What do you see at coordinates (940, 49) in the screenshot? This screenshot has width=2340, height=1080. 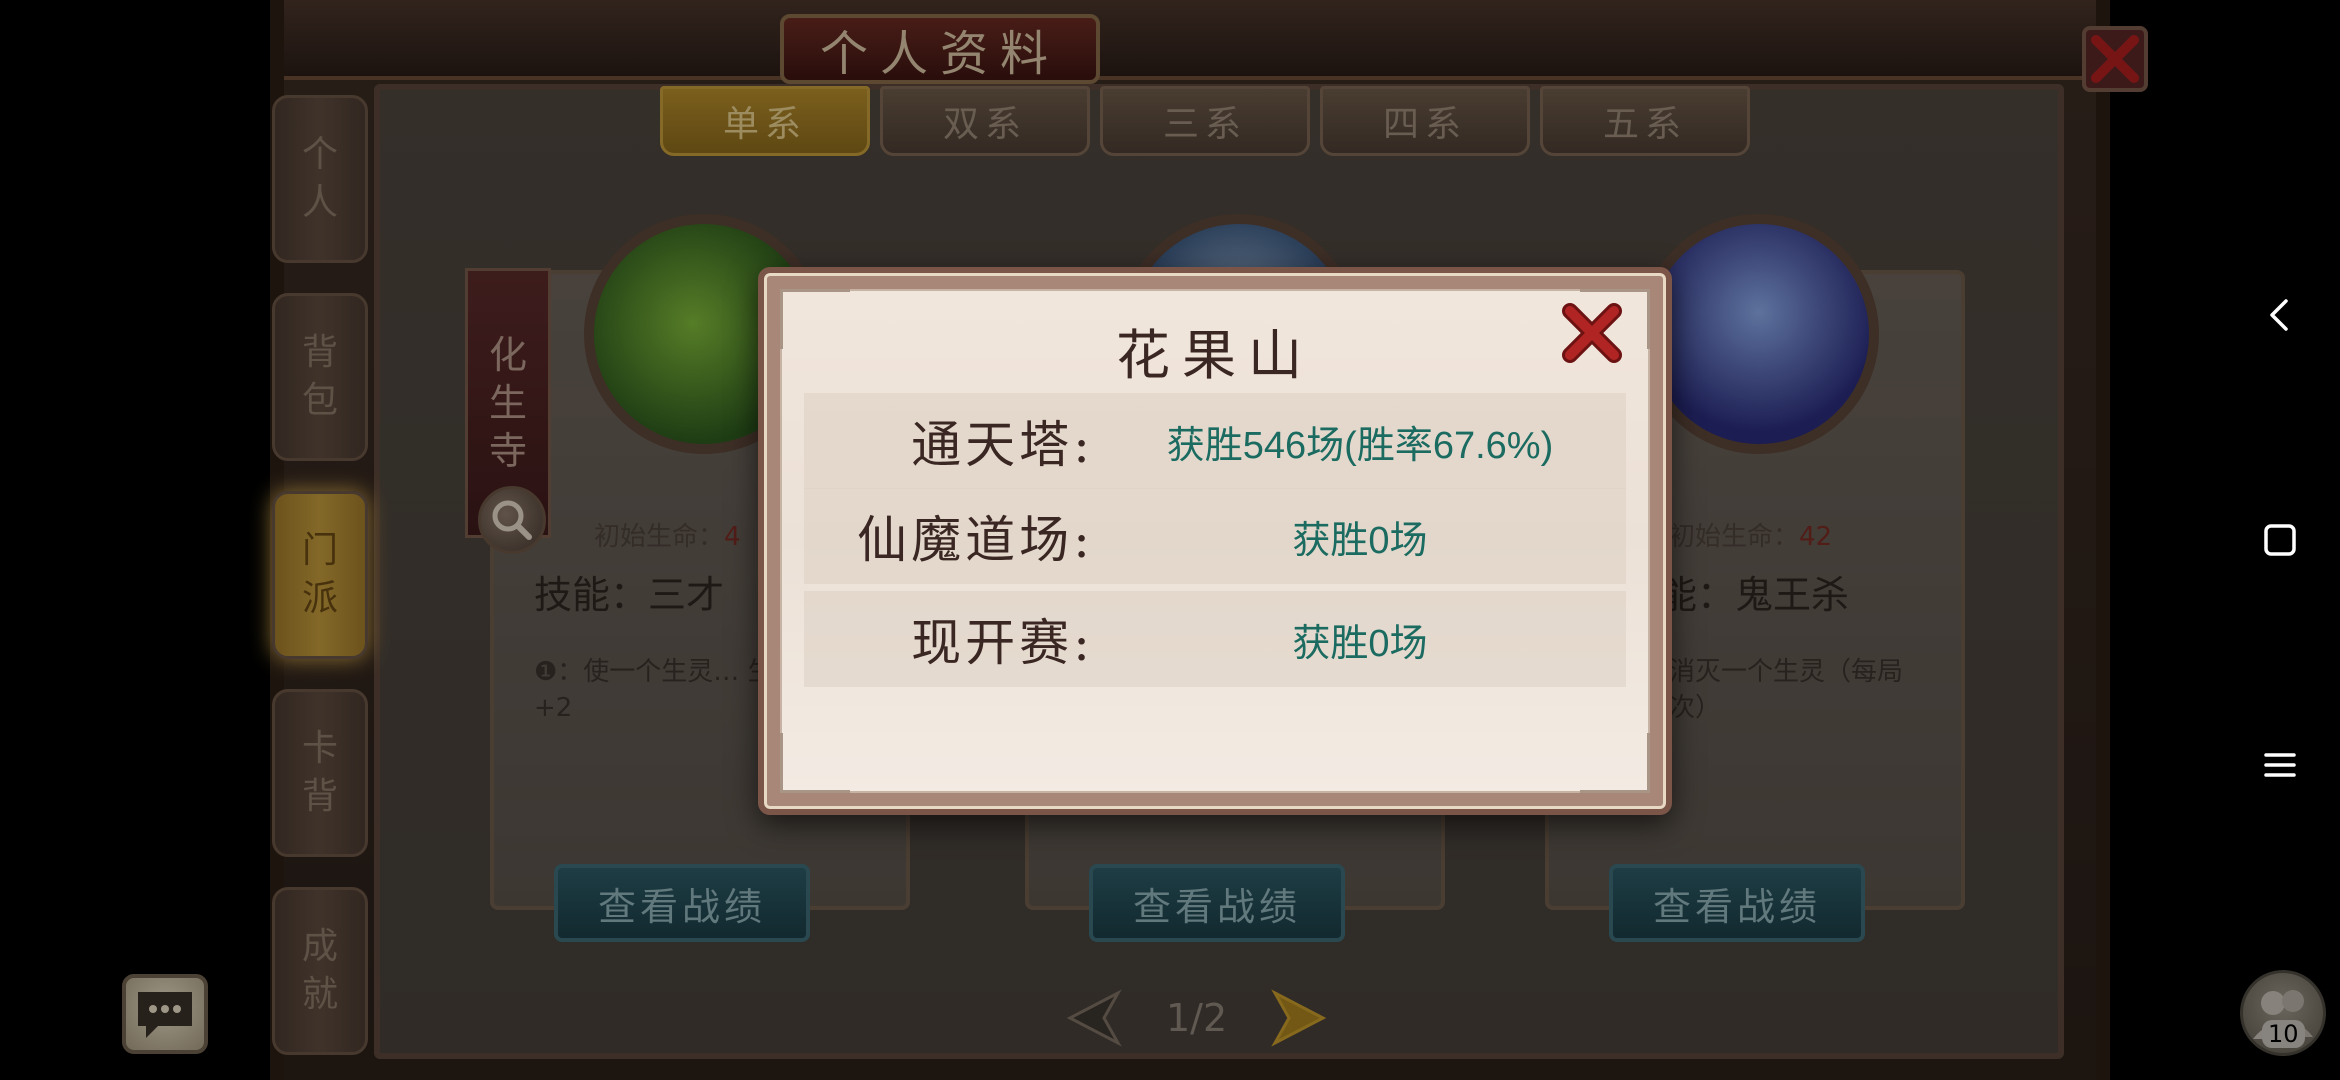 I see `page-title: 个人资料` at bounding box center [940, 49].